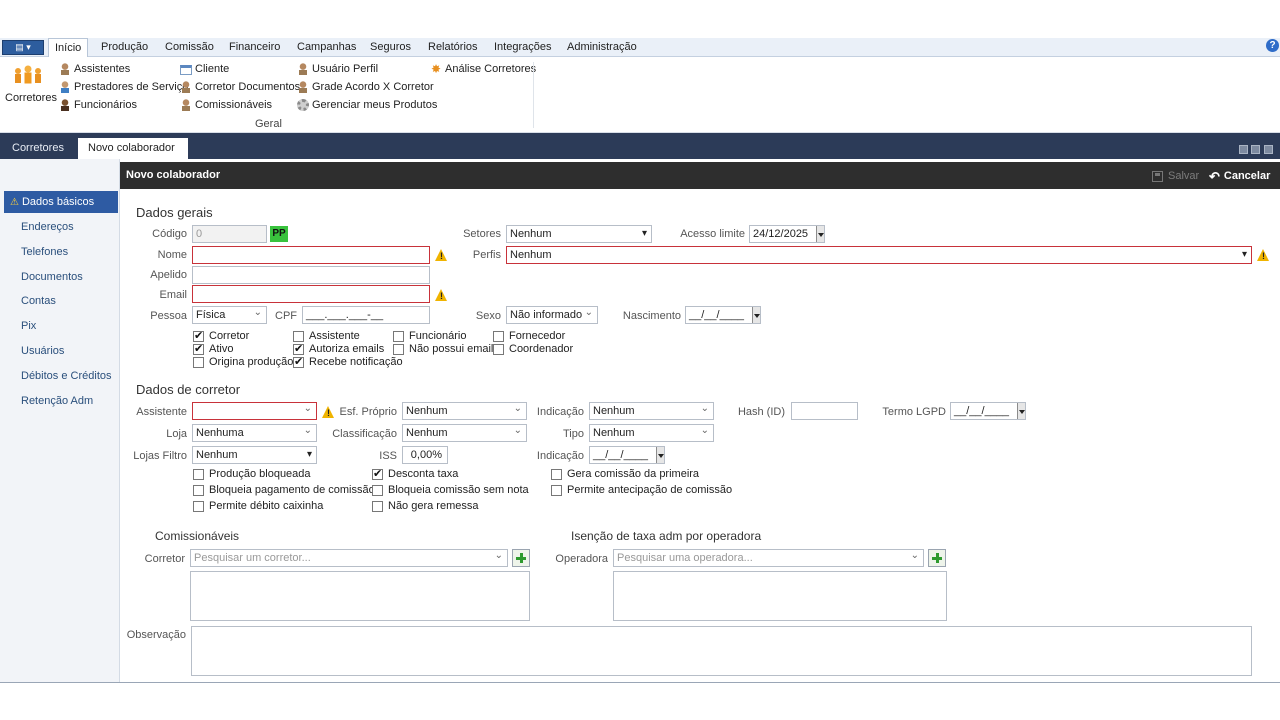 This screenshot has width=1280, height=720. I want to click on iss-field: 0,00%, so click(425, 455).